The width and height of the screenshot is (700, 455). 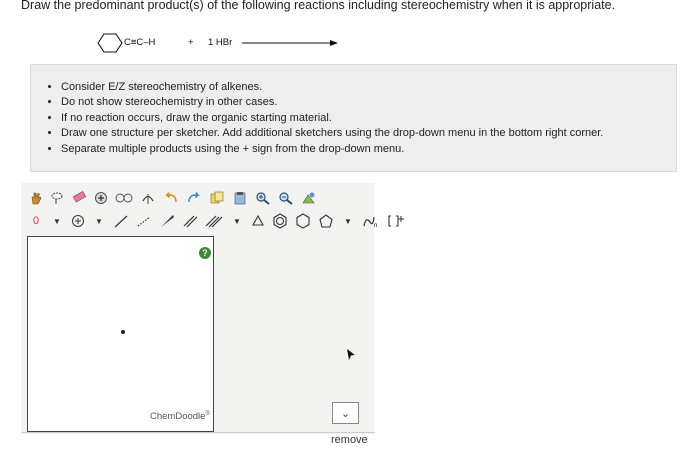 What do you see at coordinates (286, 198) in the screenshot?
I see `zoom-out-icon` at bounding box center [286, 198].